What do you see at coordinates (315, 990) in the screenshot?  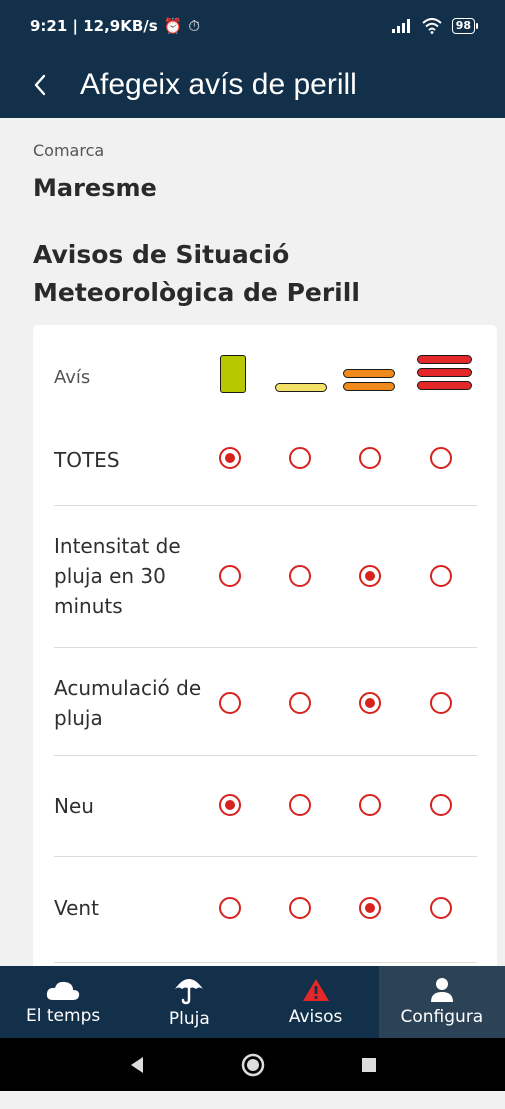 I see `warning-icon` at bounding box center [315, 990].